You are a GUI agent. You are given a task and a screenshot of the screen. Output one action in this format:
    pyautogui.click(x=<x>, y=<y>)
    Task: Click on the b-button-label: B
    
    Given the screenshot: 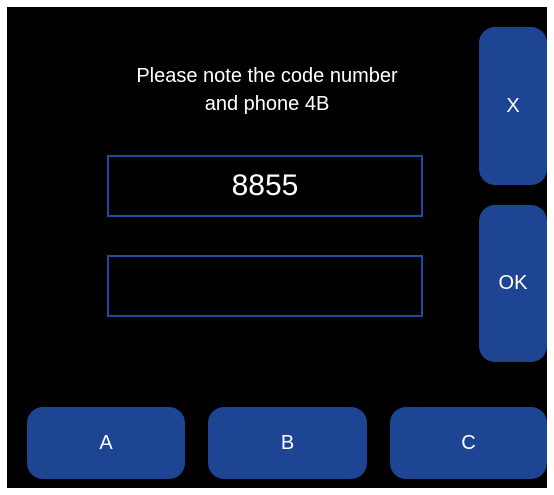 What is the action you would take?
    pyautogui.click(x=287, y=442)
    